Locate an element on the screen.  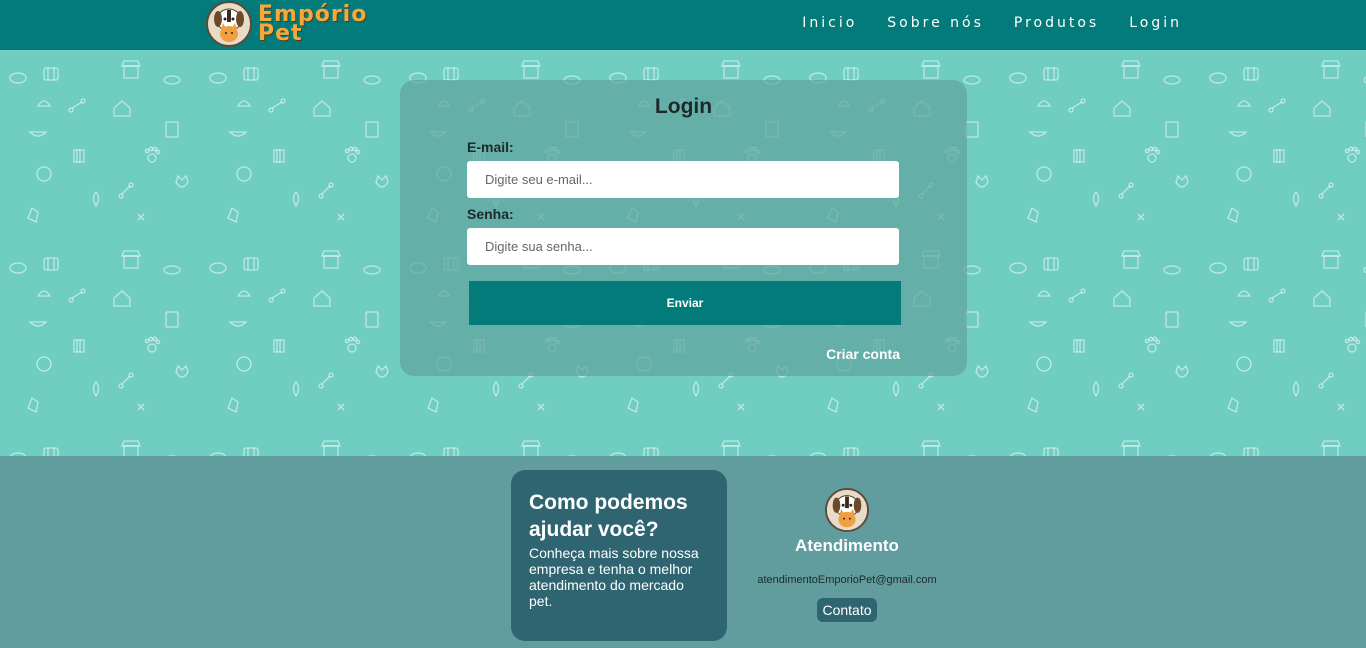
nav-link-produtos: Produtos is located at coordinates (1056, 23).